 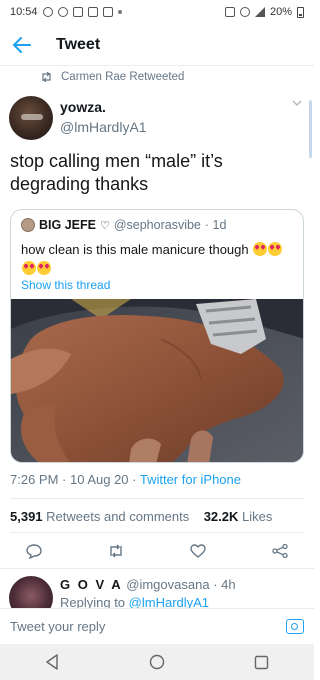 I want to click on quoted-tweet-text-block: how clean is this male manicure though, so click(x=159, y=259).